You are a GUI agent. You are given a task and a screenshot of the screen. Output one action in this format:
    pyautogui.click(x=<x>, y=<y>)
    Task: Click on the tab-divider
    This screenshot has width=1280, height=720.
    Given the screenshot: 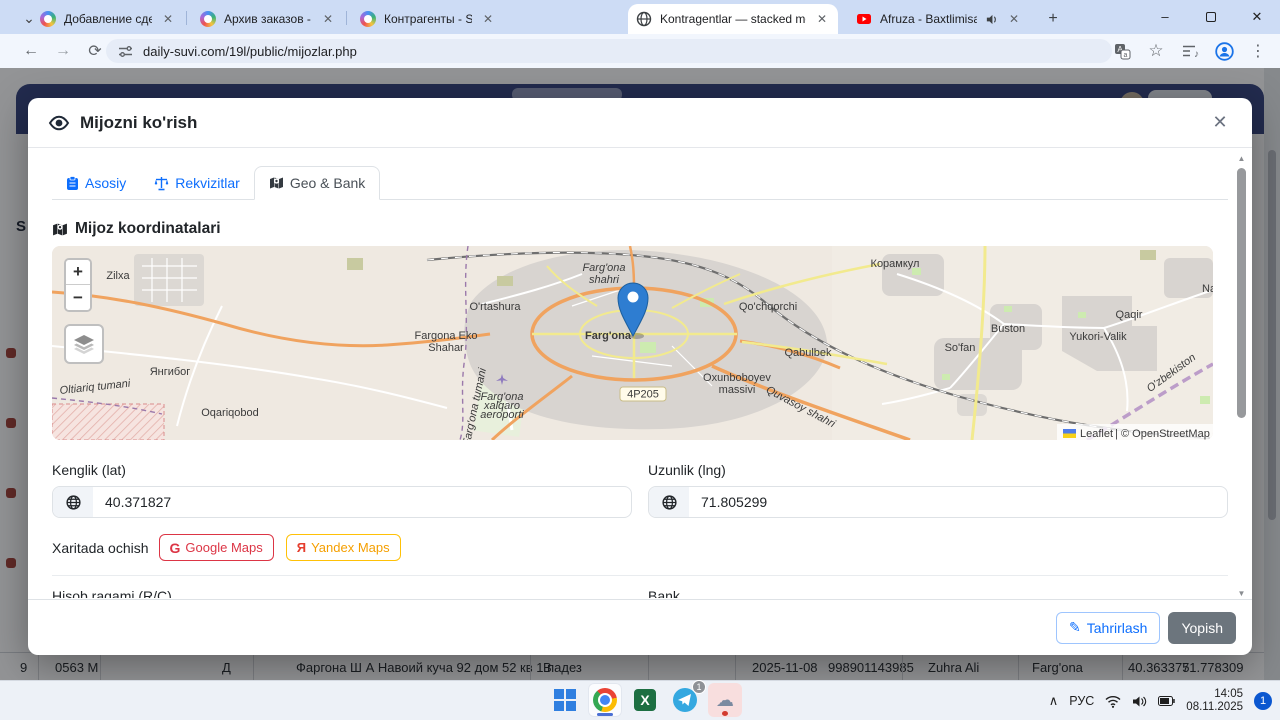 What is the action you would take?
    pyautogui.click(x=346, y=18)
    